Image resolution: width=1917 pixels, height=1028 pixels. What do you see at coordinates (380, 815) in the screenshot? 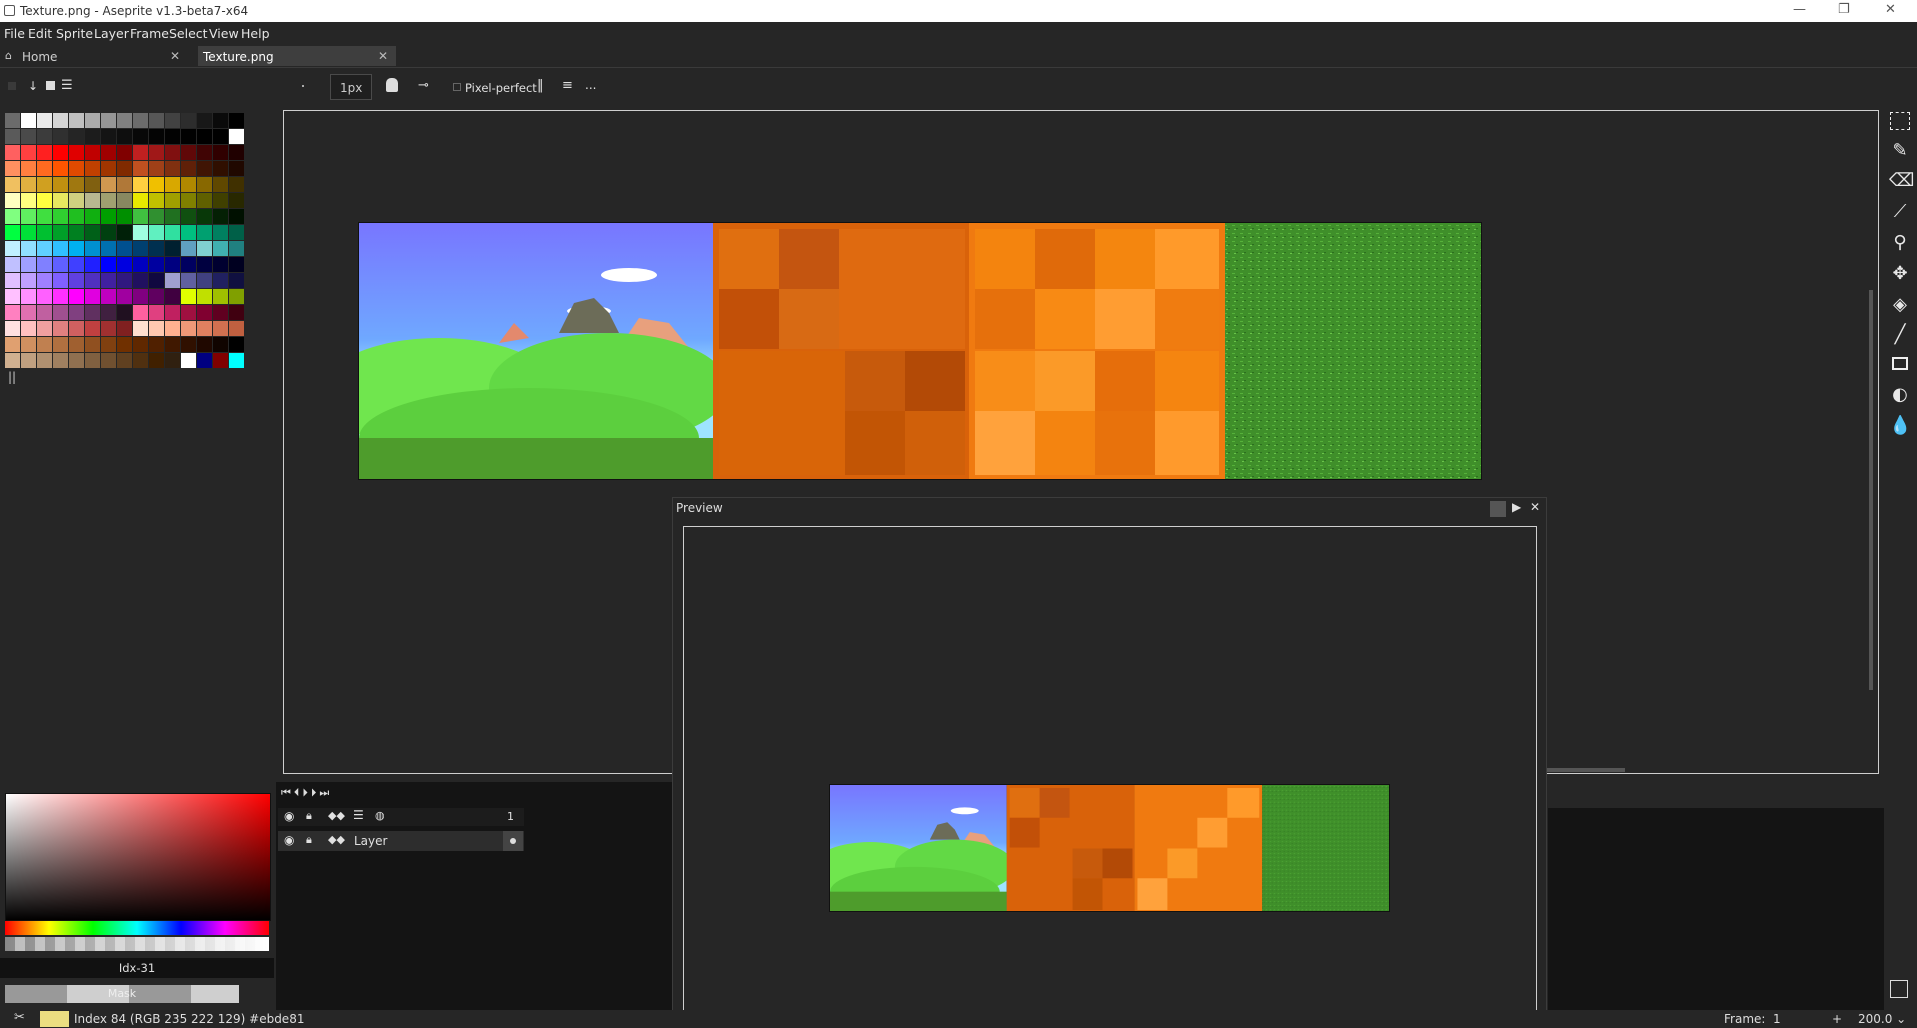
I see `onion-skin-icon: ◍` at bounding box center [380, 815].